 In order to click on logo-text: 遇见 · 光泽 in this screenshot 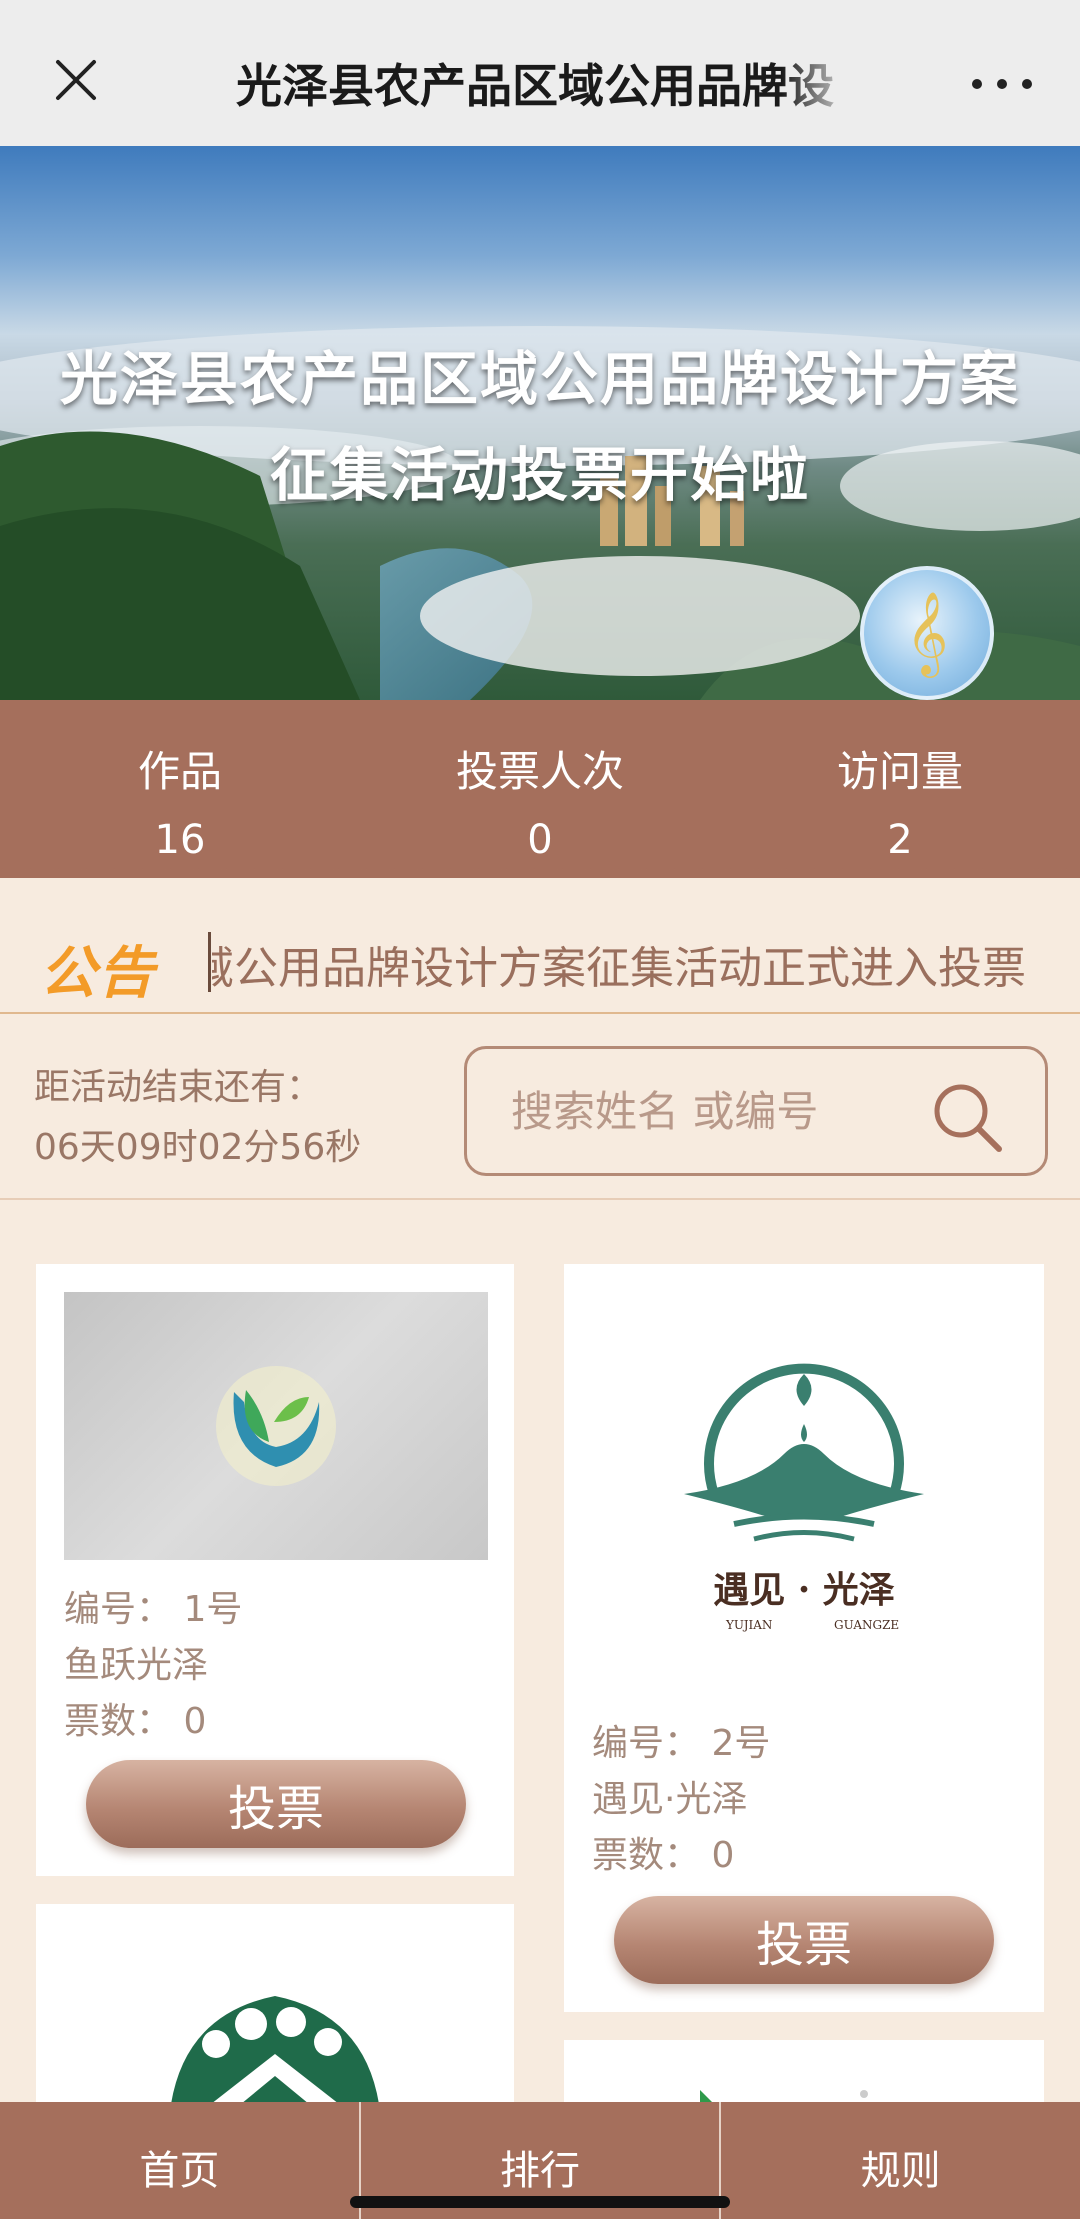, I will do `click(804, 1590)`.